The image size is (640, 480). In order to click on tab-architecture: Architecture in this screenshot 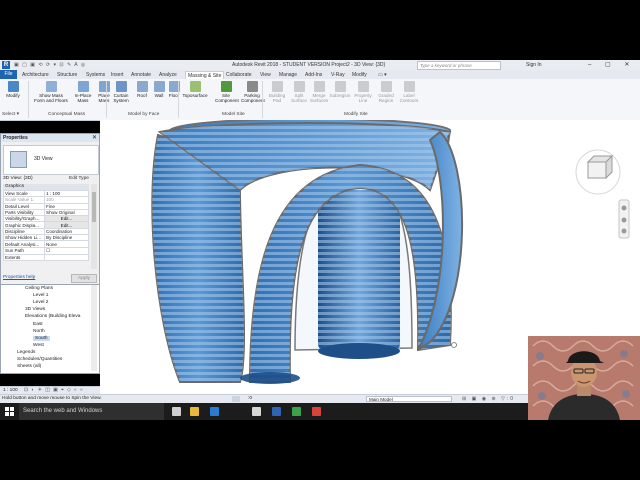, I will do `click(35, 75)`.